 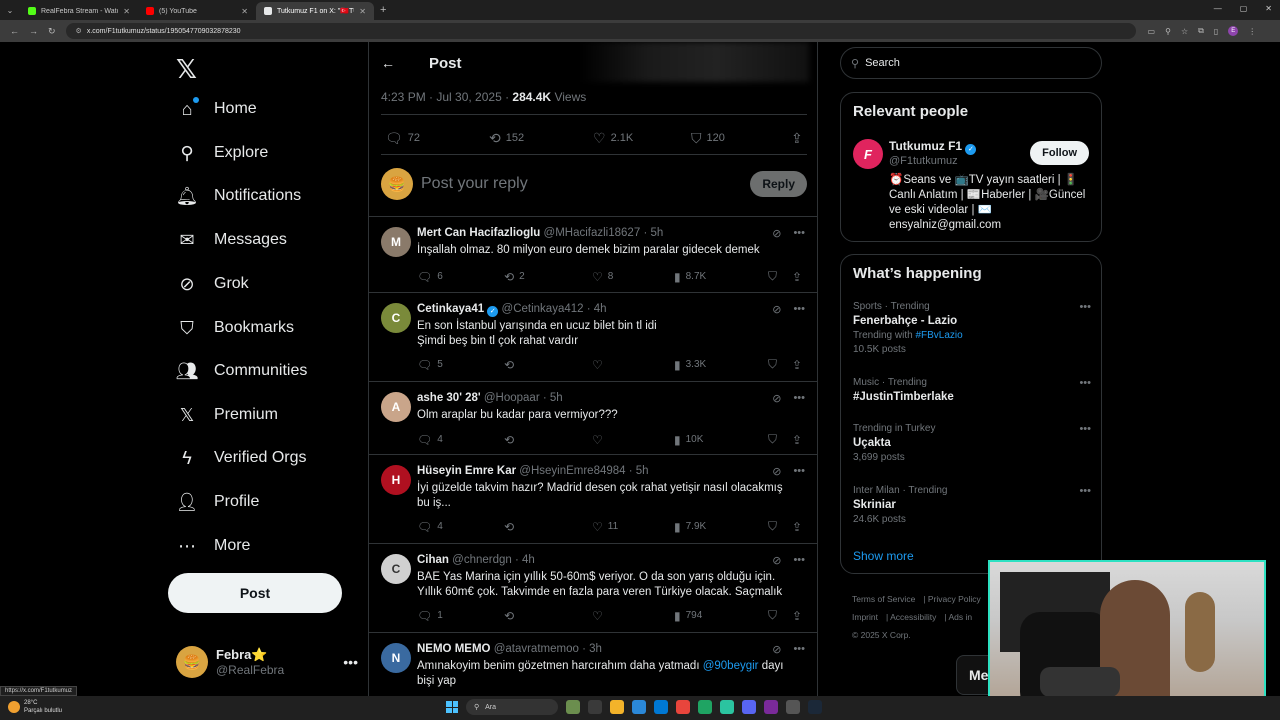 What do you see at coordinates (242, 371) in the screenshot?
I see `nav-communities: 👥︎ Communities` at bounding box center [242, 371].